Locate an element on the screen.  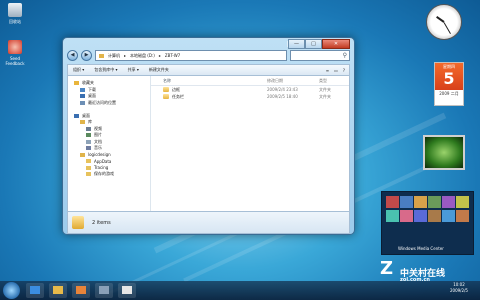
breadcrumb-item: 本地磁盘 (D:) is located at coordinates (142, 56).